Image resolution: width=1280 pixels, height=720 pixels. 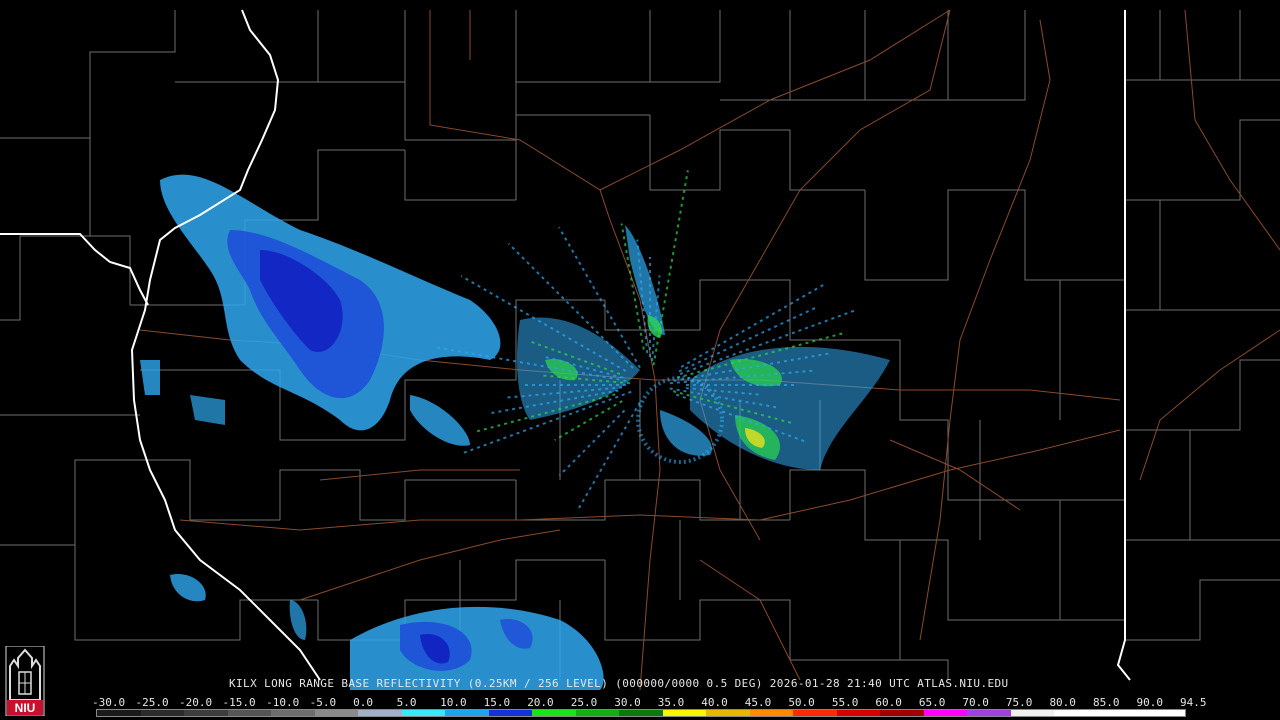 What do you see at coordinates (366, 683) in the screenshot?
I see `product-name: LONG RANGE BASE REFLECTIVITY` at bounding box center [366, 683].